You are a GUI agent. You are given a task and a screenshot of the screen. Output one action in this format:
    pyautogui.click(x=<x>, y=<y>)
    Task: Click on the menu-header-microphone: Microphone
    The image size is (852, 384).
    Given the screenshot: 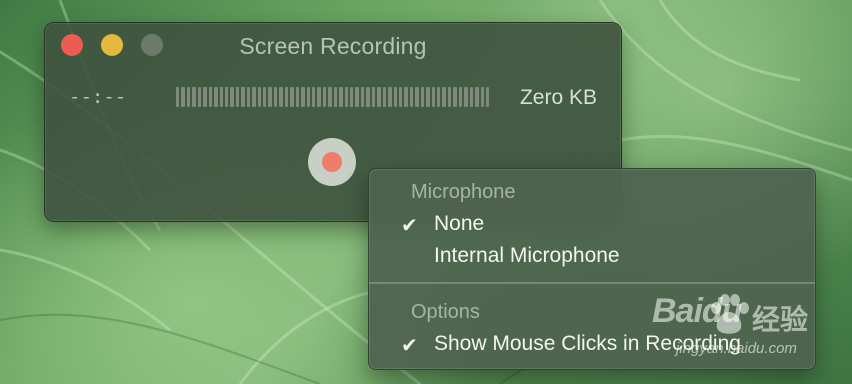 What is the action you would take?
    pyautogui.click(x=463, y=192)
    